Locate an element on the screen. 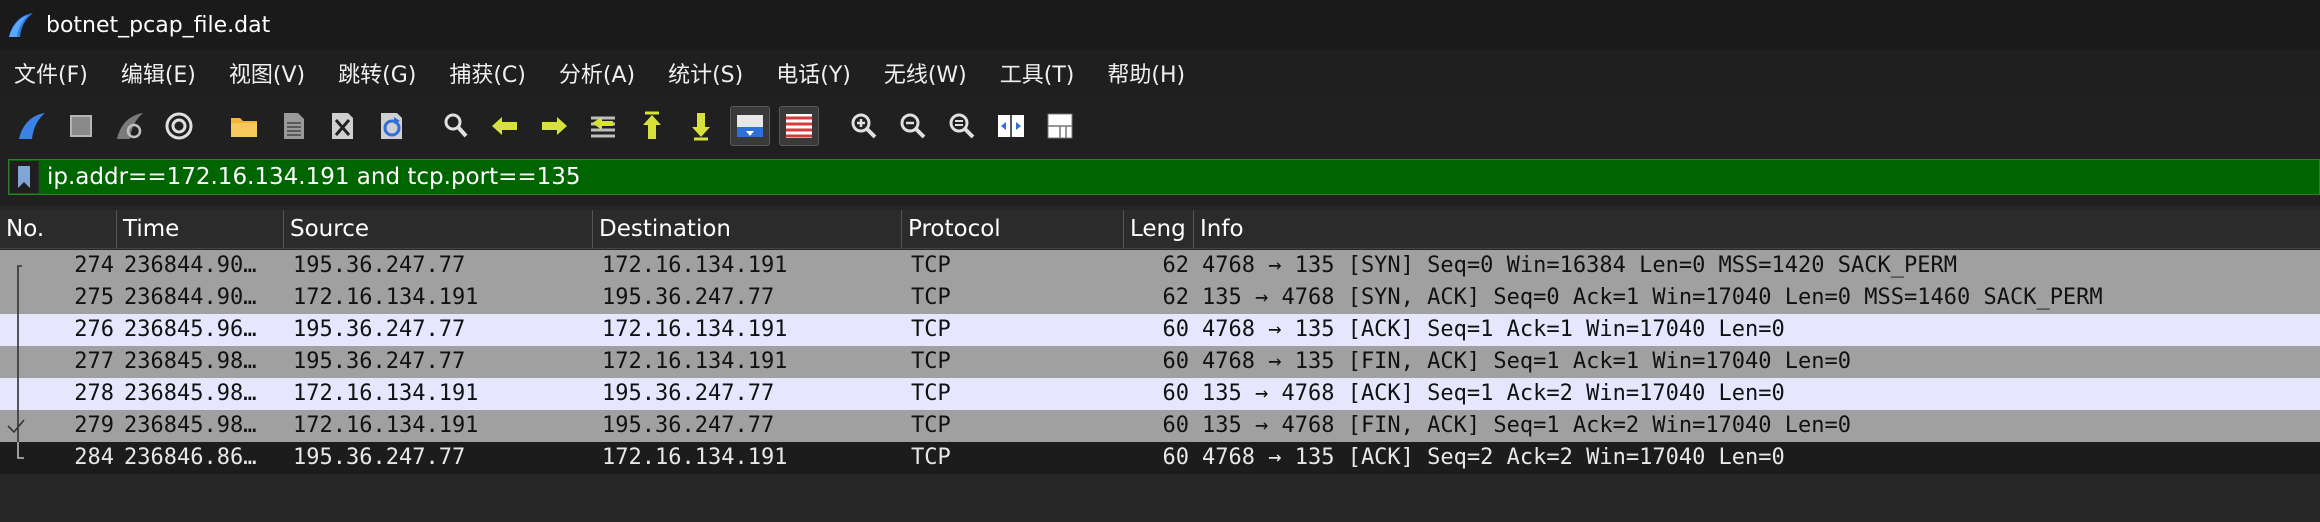  go-forward-button is located at coordinates (554, 126).